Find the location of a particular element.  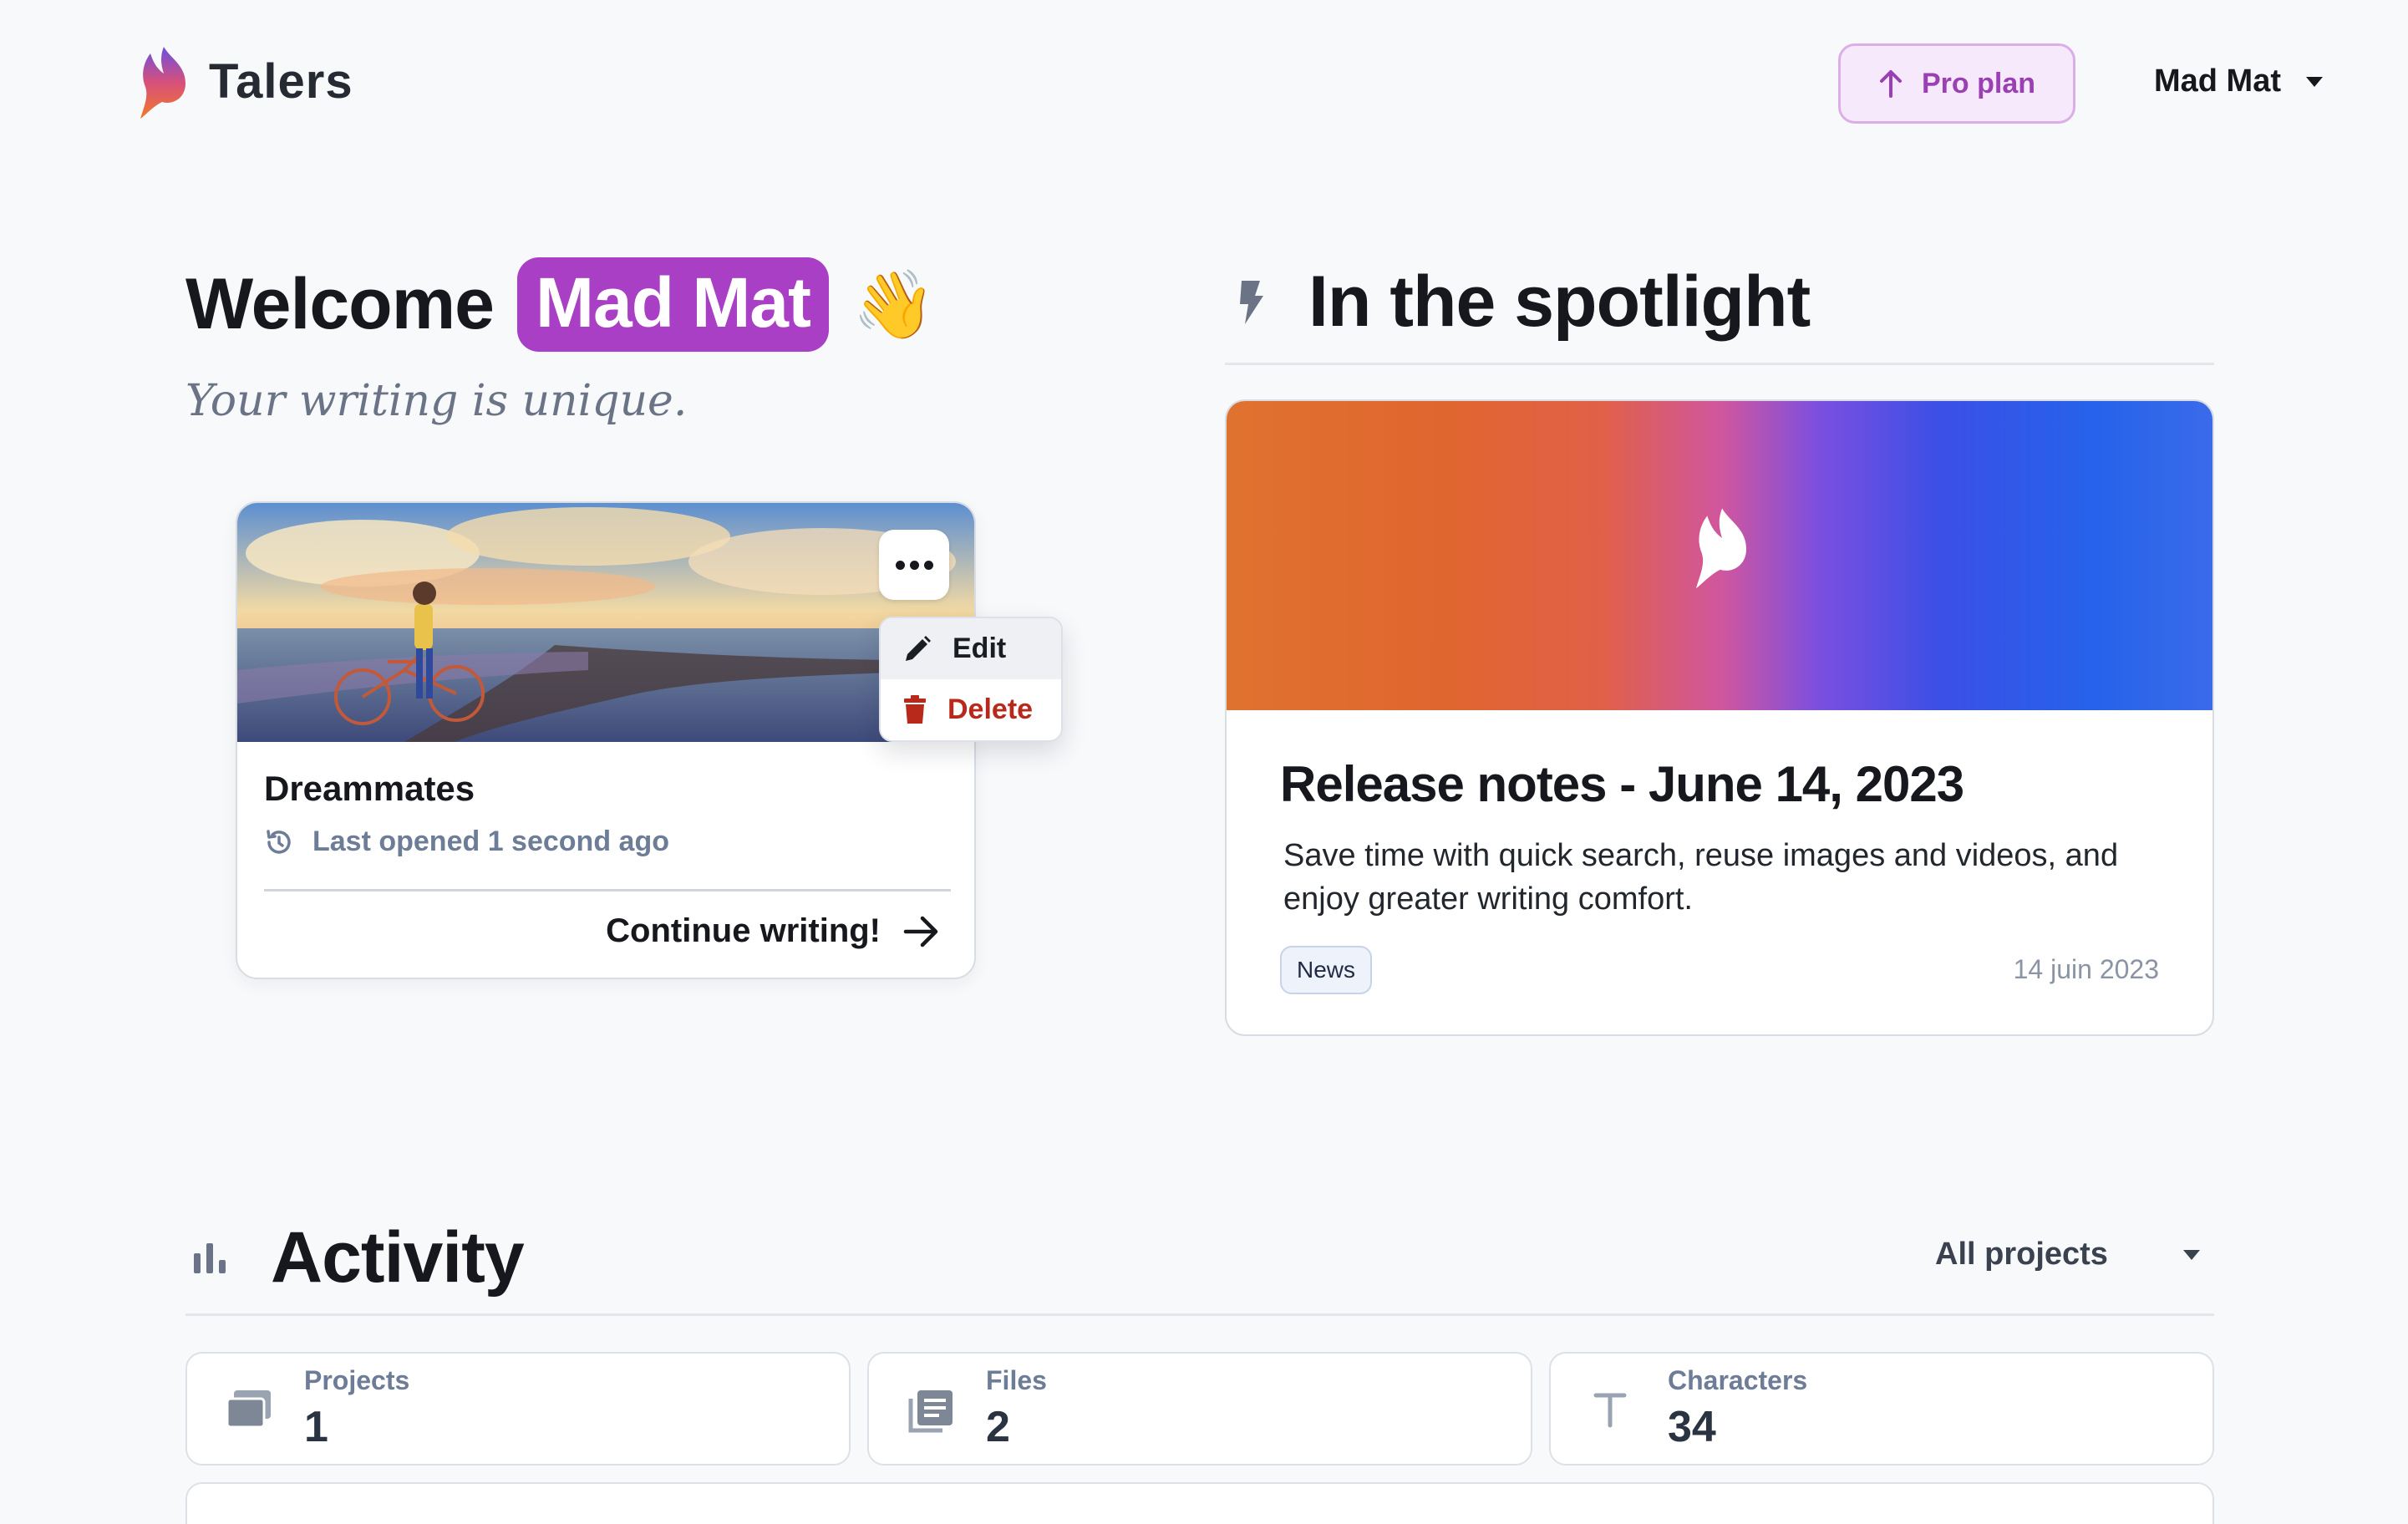

menu-item-edit-label: Edit is located at coordinates (980, 648).